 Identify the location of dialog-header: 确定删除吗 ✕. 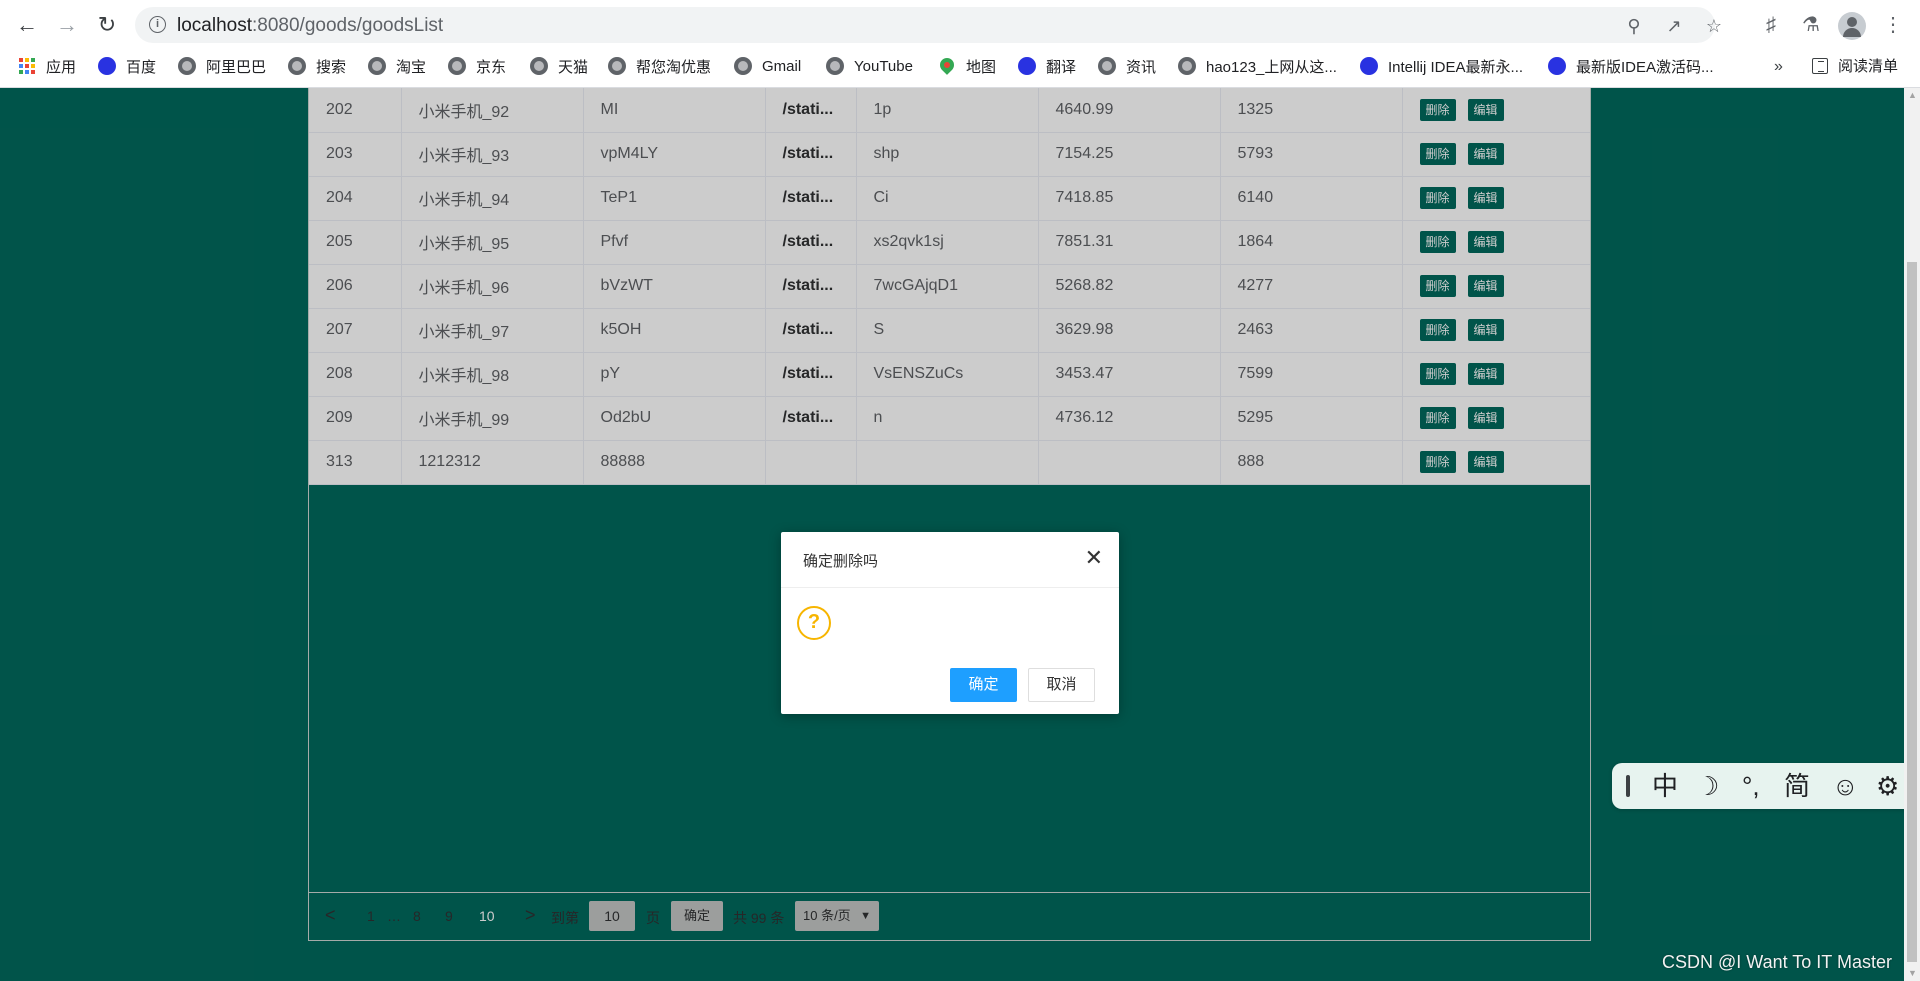
(950, 560).